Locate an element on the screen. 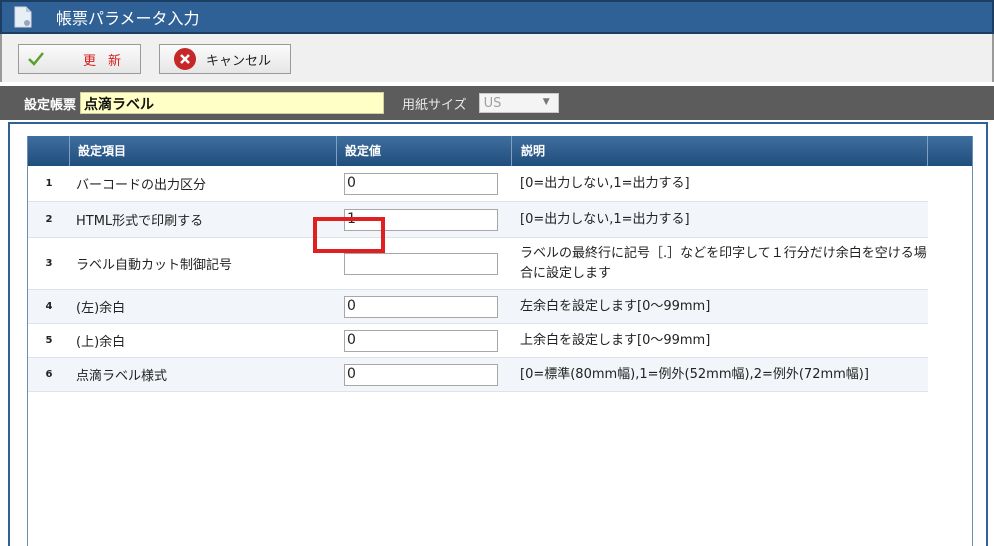 This screenshot has width=994, height=546. setting-item: (左)余白 is located at coordinates (101, 308).